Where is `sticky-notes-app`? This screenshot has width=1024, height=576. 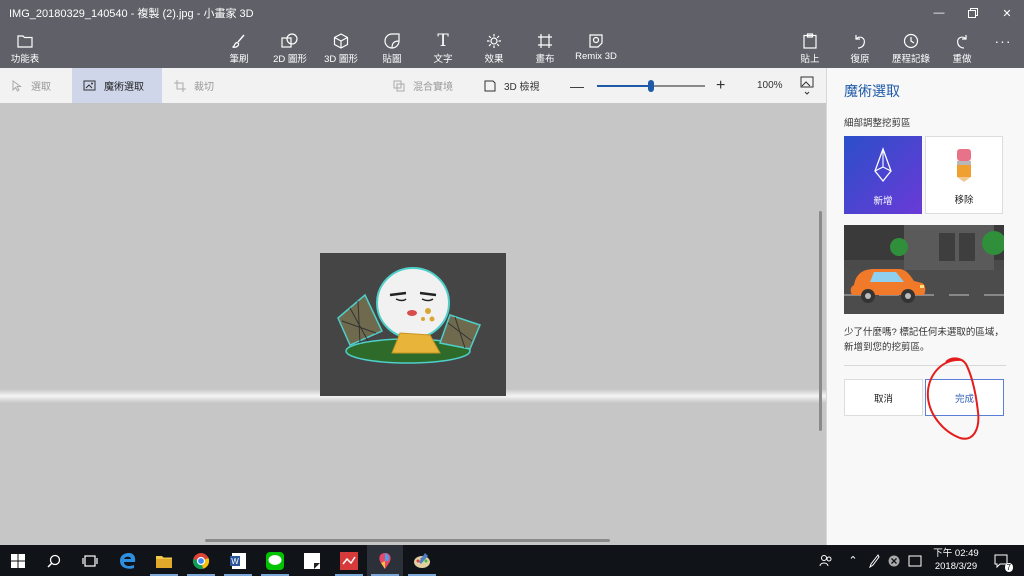 sticky-notes-app is located at coordinates (312, 560).